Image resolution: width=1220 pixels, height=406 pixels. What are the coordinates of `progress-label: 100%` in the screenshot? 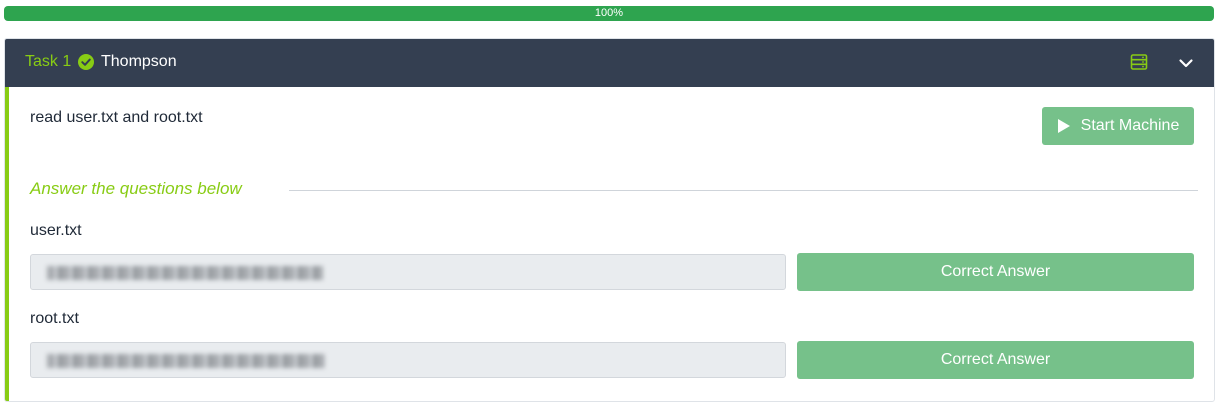 It's located at (609, 13).